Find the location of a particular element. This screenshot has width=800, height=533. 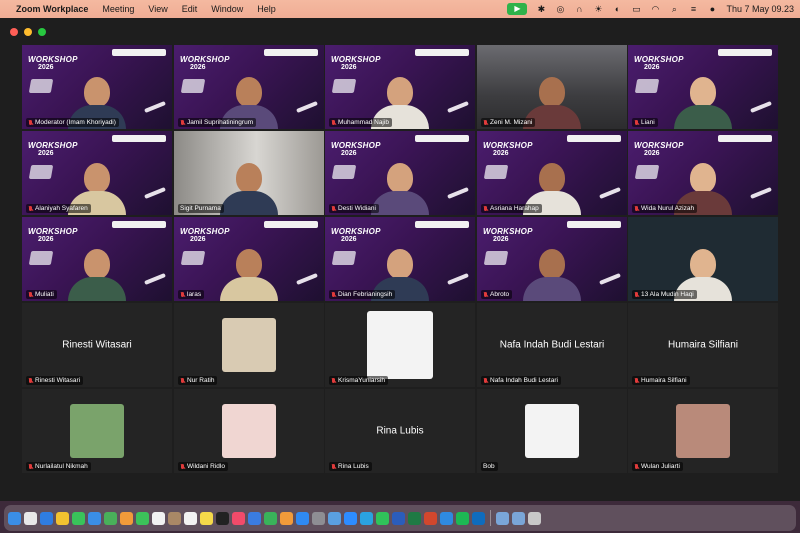

menu-window: Window is located at coordinates (227, 9).